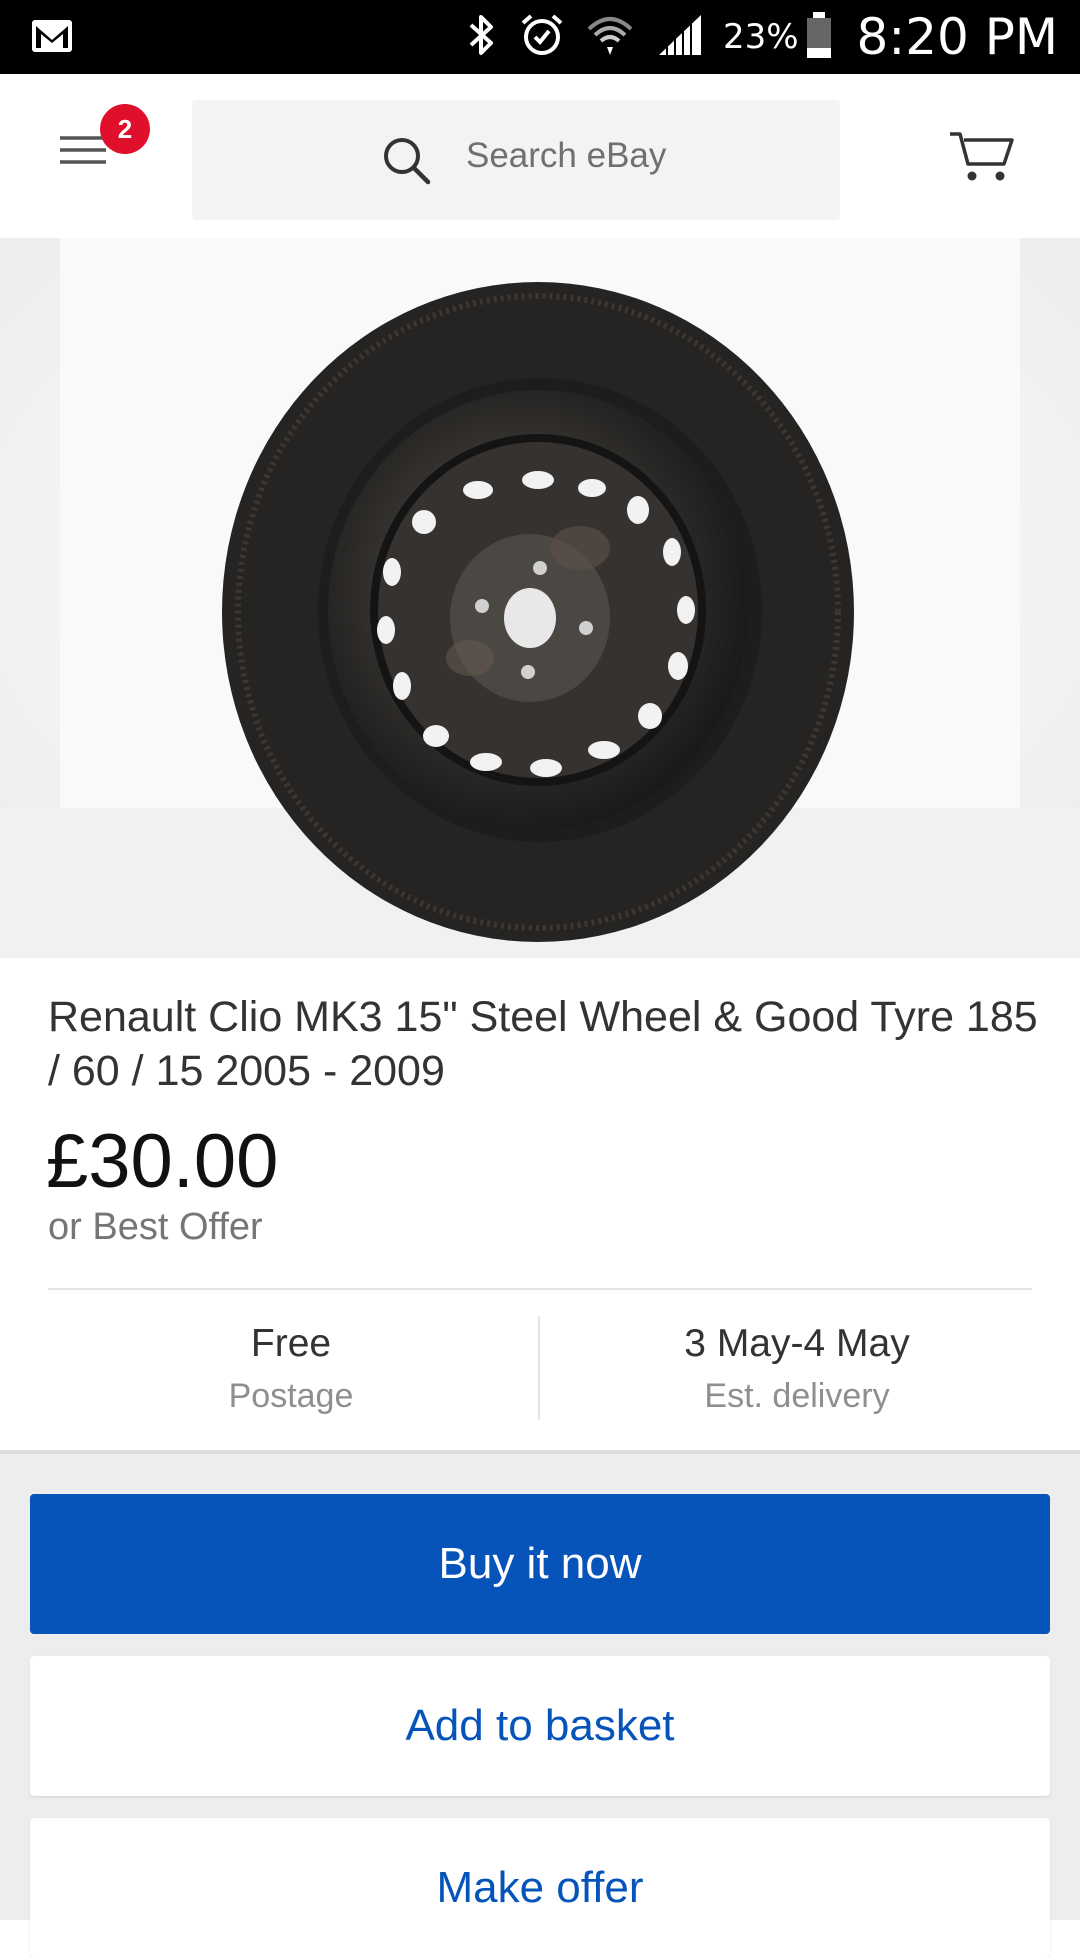 Image resolution: width=1080 pixels, height=1958 pixels. What do you see at coordinates (155, 1227) in the screenshot?
I see `best-offer-label: or Best Offer` at bounding box center [155, 1227].